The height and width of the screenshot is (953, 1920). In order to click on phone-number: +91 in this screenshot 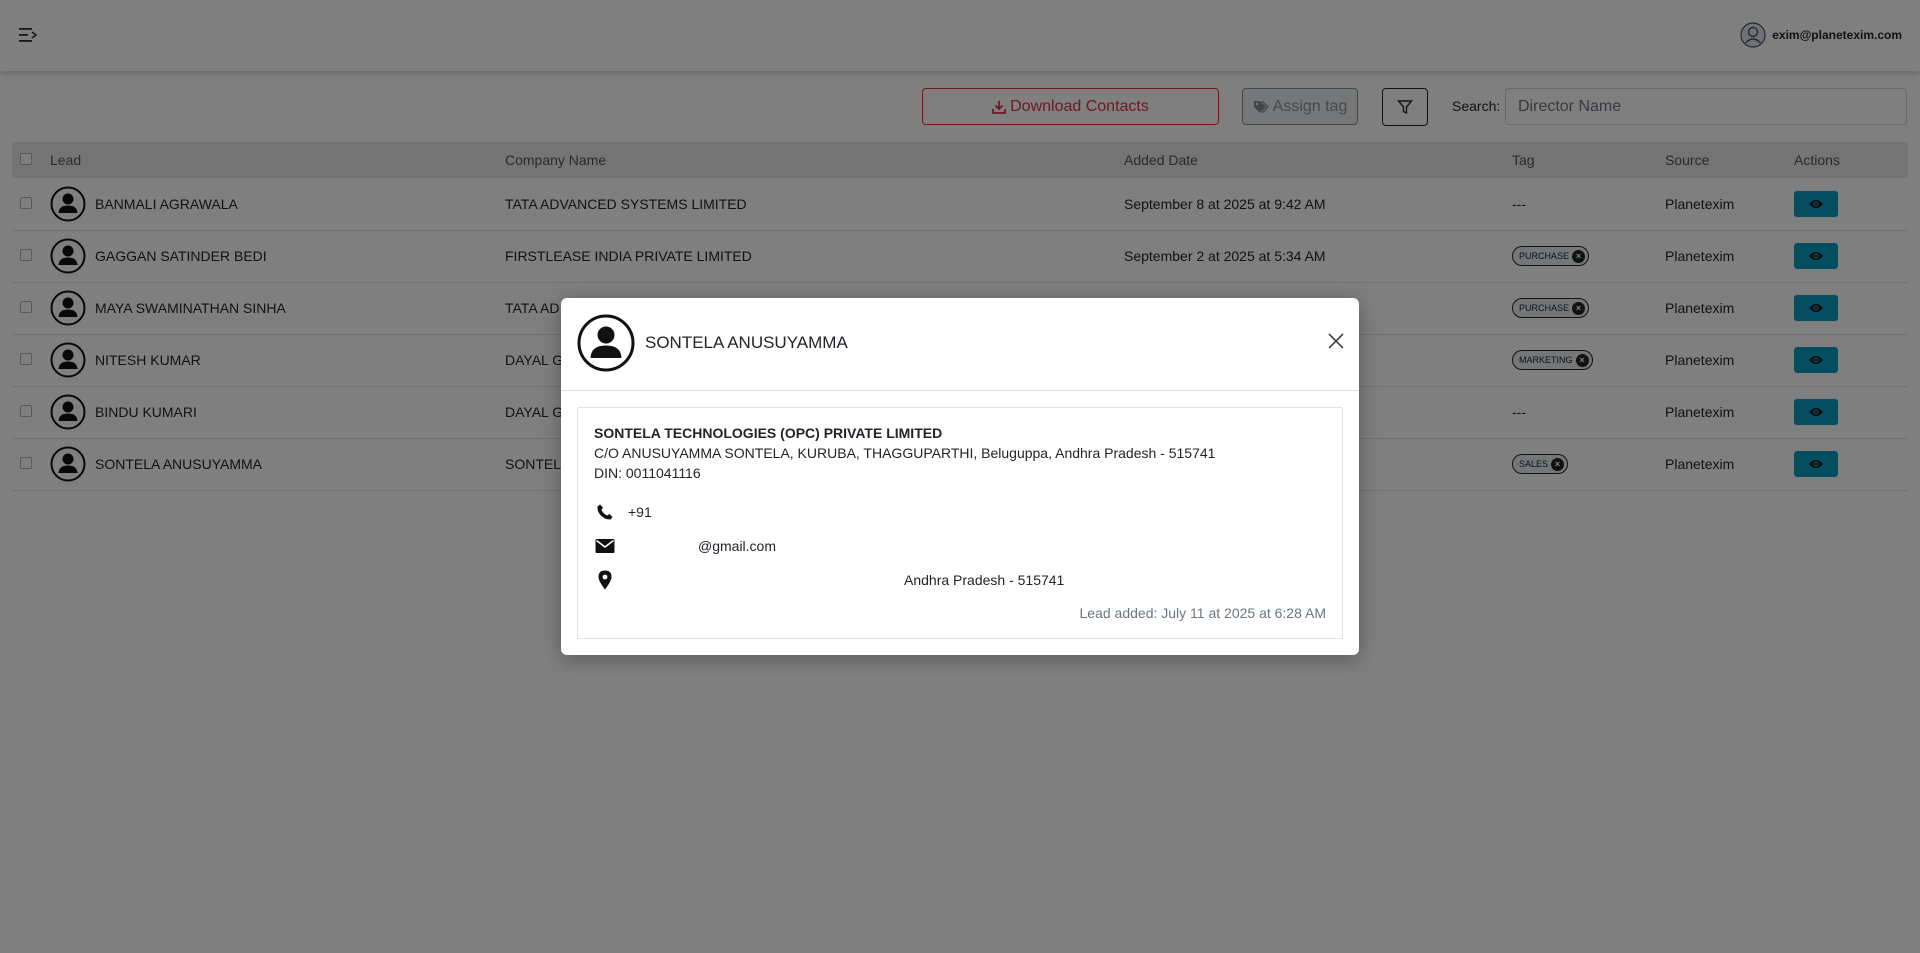, I will do `click(640, 512)`.